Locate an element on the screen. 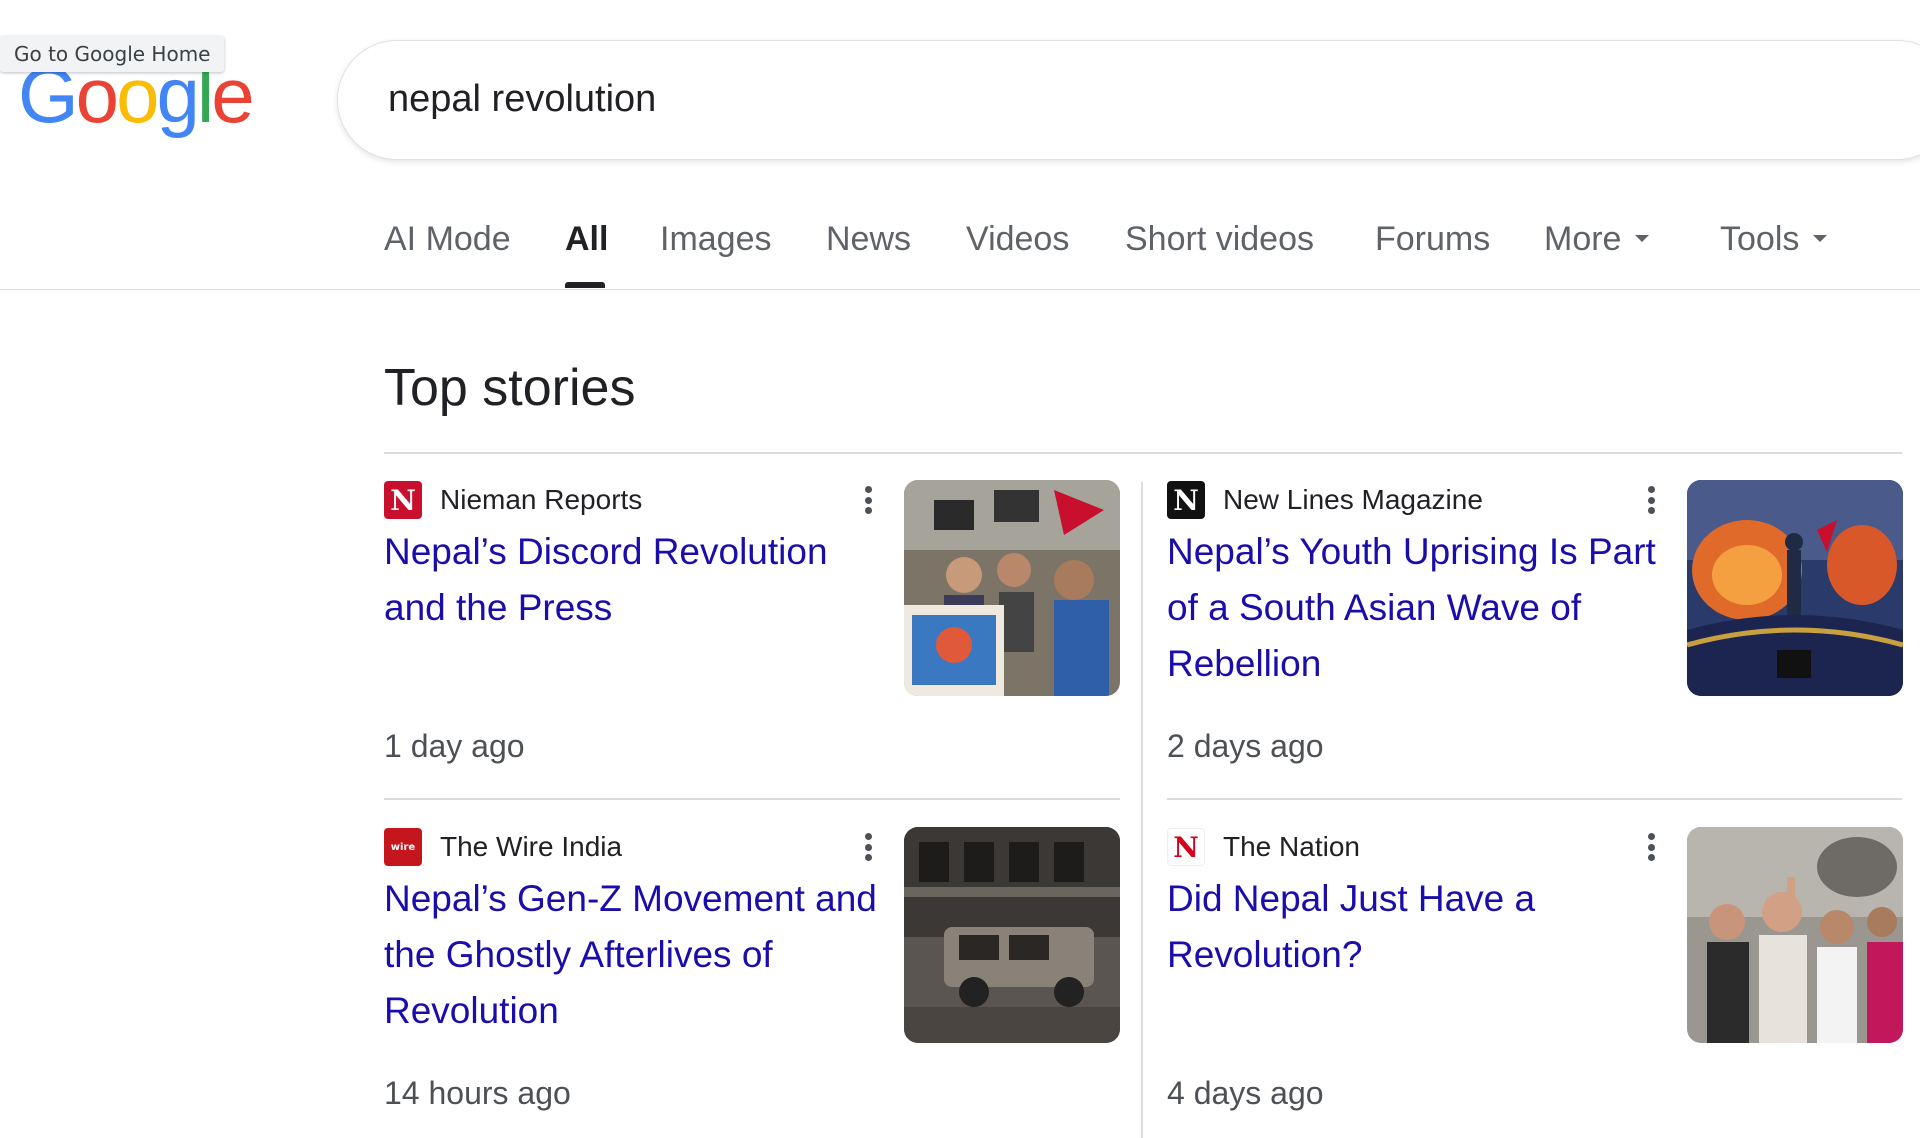 The image size is (1920, 1138). tab-label: AI Mode is located at coordinates (447, 239).